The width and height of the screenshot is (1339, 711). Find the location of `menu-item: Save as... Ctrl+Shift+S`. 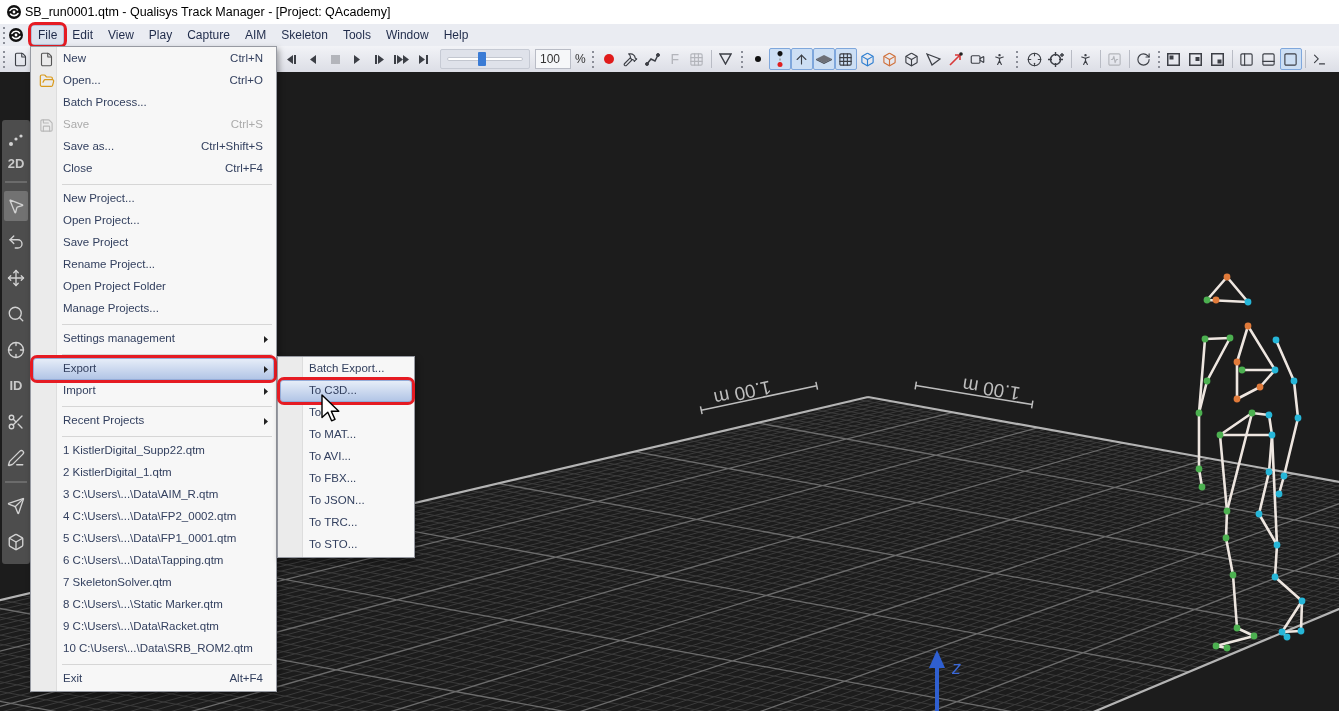

menu-item: Save as... Ctrl+Shift+S is located at coordinates (153, 147).